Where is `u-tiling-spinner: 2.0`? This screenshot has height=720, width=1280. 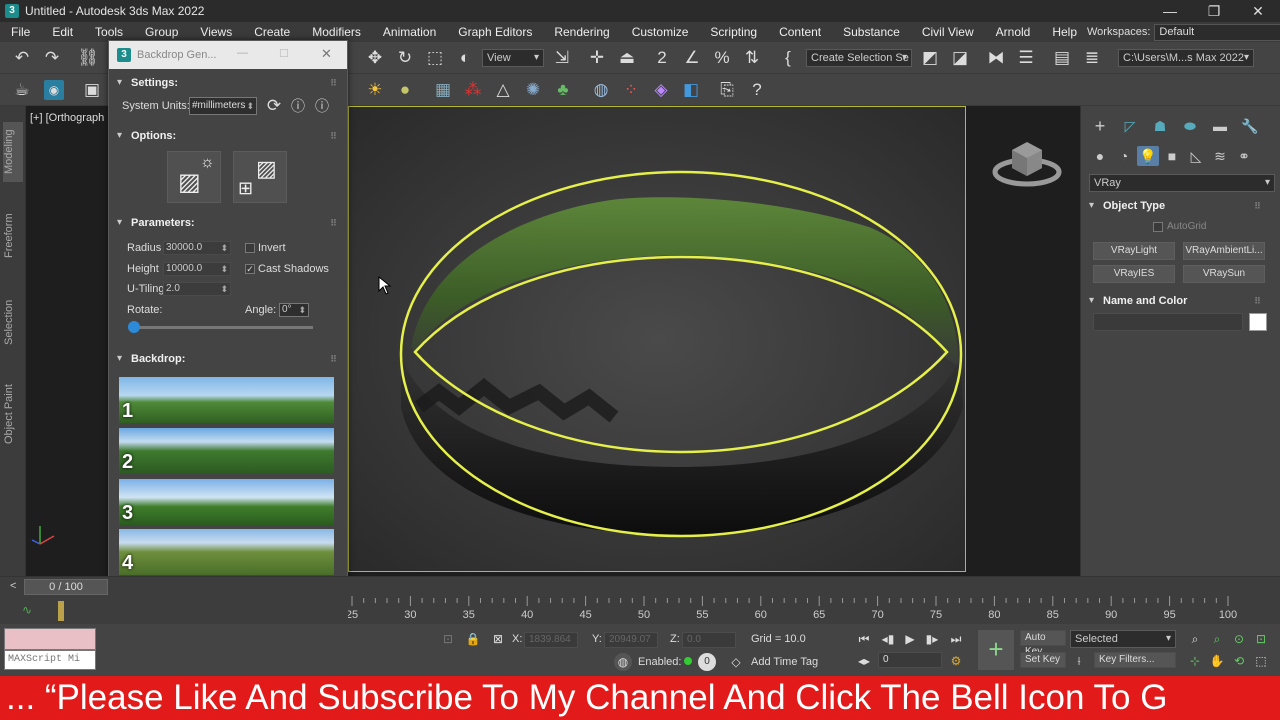
u-tiling-spinner: 2.0 is located at coordinates (197, 289).